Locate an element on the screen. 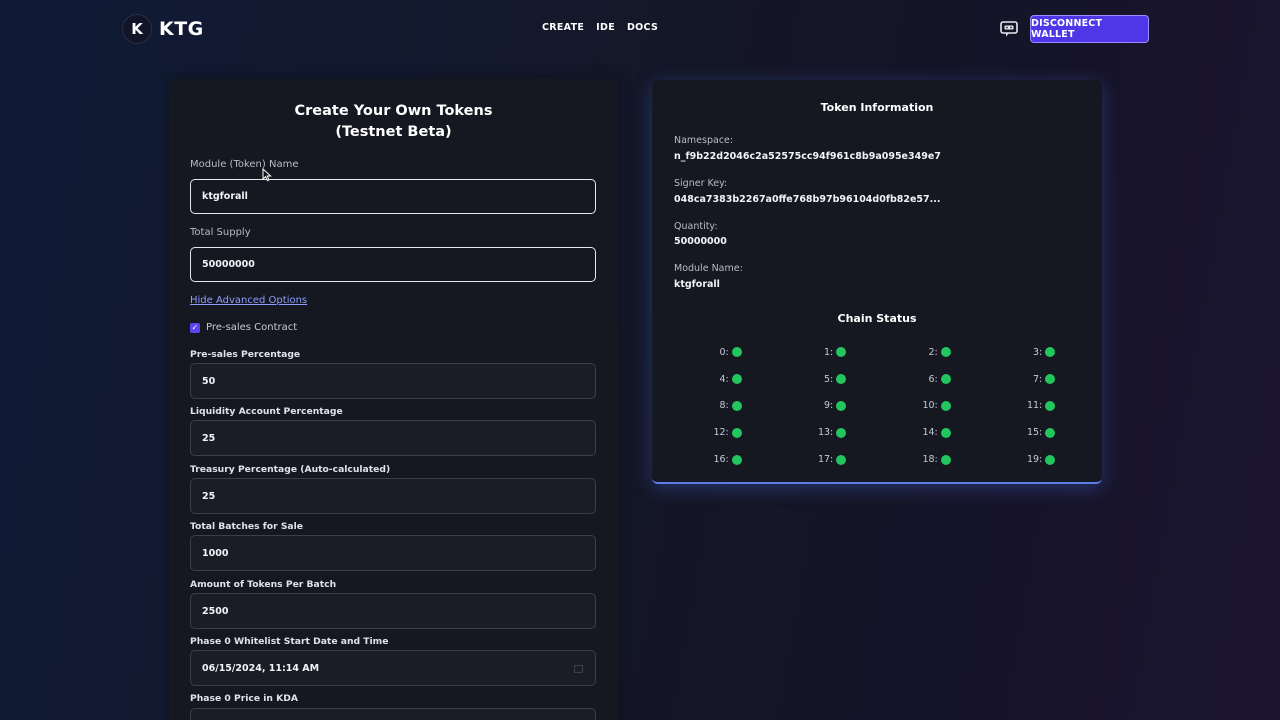  chain-status-item: 14: is located at coordinates (933, 432).